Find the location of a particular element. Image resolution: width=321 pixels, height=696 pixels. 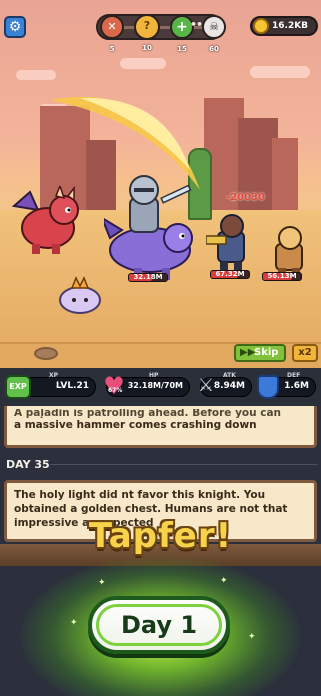

red-dragon-enemy is located at coordinates (45, 220).